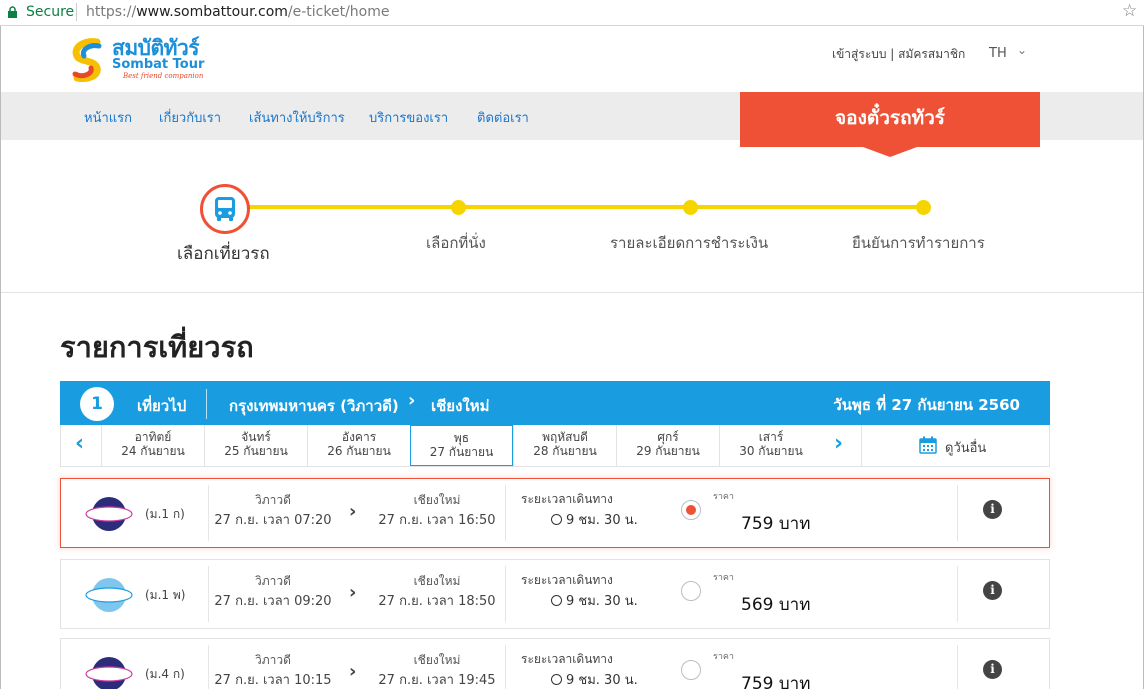 Image resolution: width=1144 pixels, height=689 pixels. What do you see at coordinates (1129, 11) in the screenshot?
I see `bookmark-star-icon: ☆` at bounding box center [1129, 11].